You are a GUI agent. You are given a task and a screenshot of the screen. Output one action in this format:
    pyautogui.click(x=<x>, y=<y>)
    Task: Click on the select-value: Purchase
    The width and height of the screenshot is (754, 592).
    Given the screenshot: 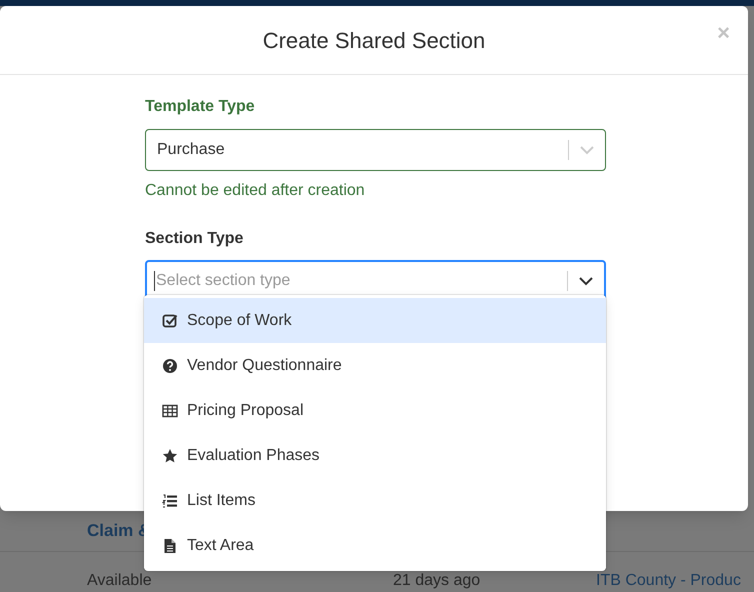 What is the action you would take?
    pyautogui.click(x=191, y=150)
    